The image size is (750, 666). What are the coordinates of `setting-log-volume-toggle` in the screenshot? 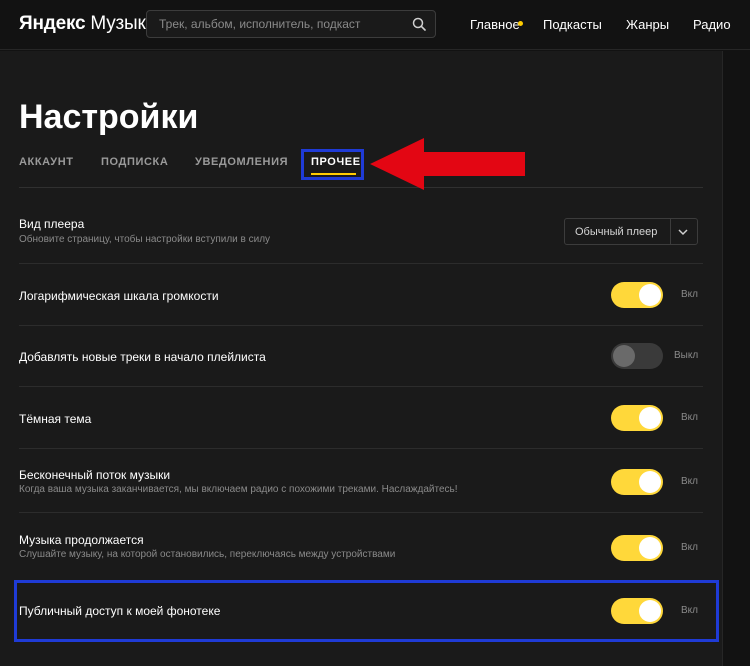 It's located at (637, 295).